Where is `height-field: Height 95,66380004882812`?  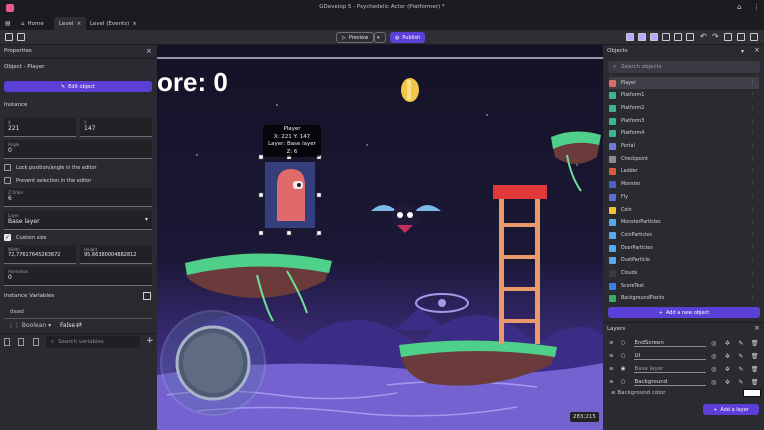 height-field: Height 95,66380004882812 is located at coordinates (116, 254).